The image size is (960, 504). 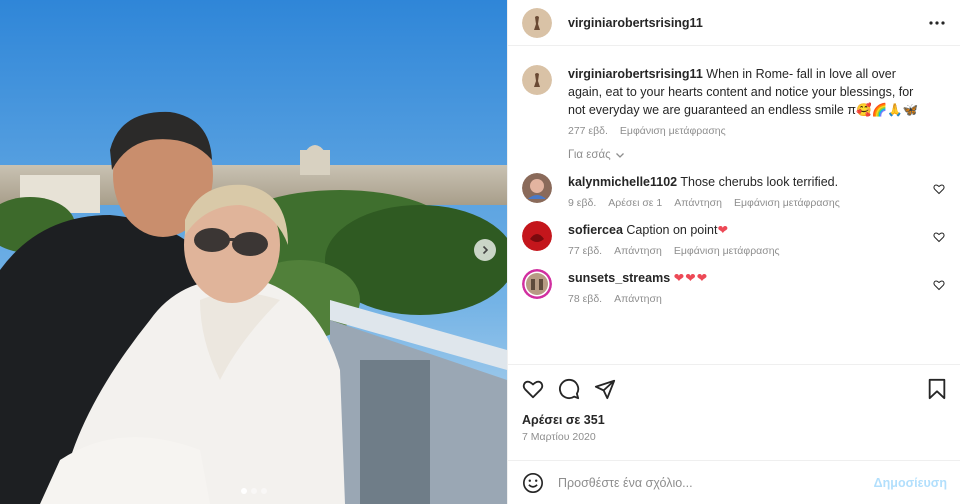 What do you see at coordinates (745, 278) in the screenshot?
I see `comment-text: sunsets_streams ❤❤❤` at bounding box center [745, 278].